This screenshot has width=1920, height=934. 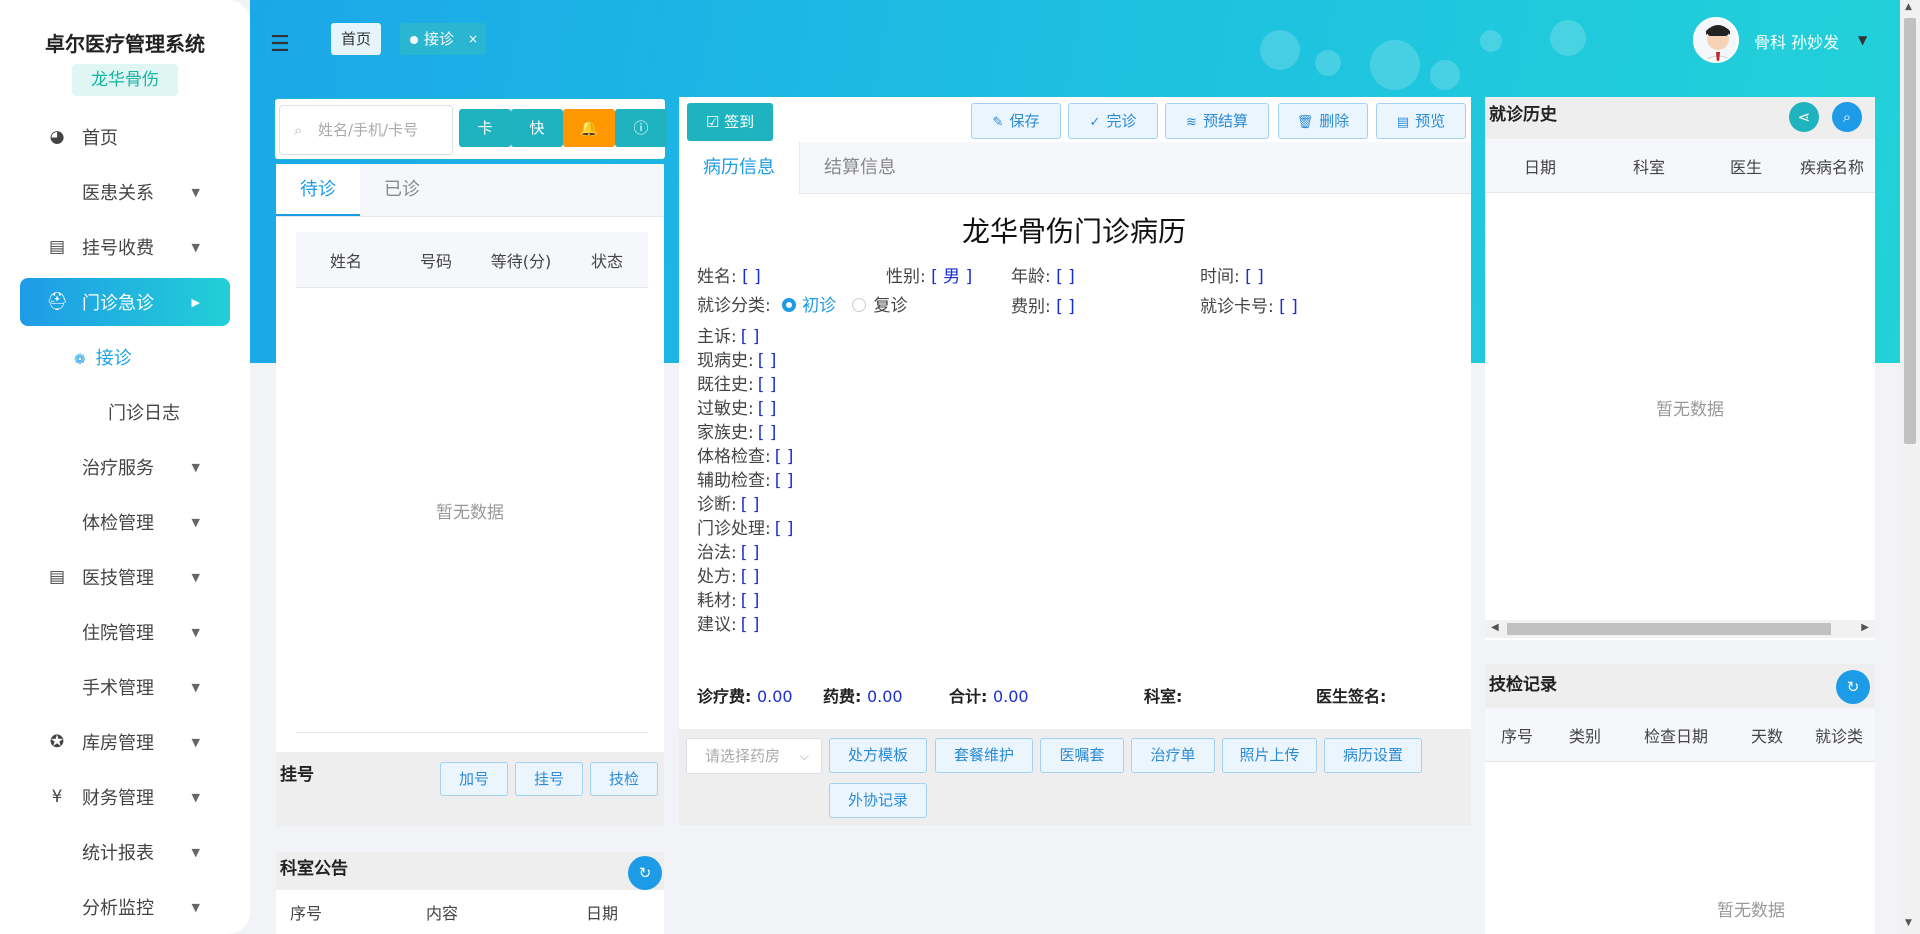 What do you see at coordinates (1373, 755) in the screenshot?
I see `record-settings-button: 病历设置` at bounding box center [1373, 755].